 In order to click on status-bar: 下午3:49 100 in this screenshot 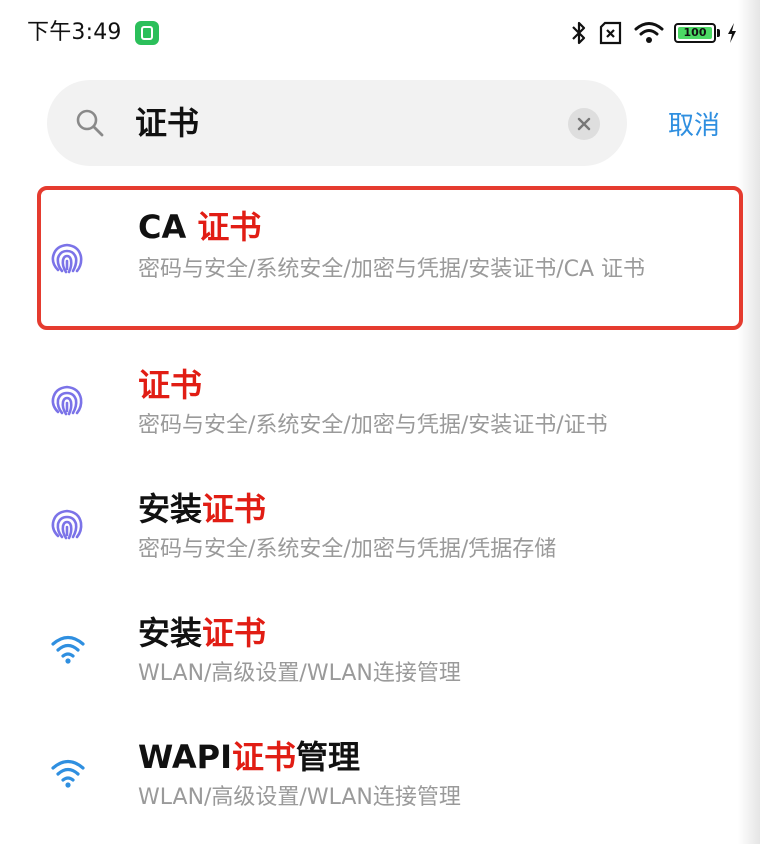, I will do `click(380, 33)`.